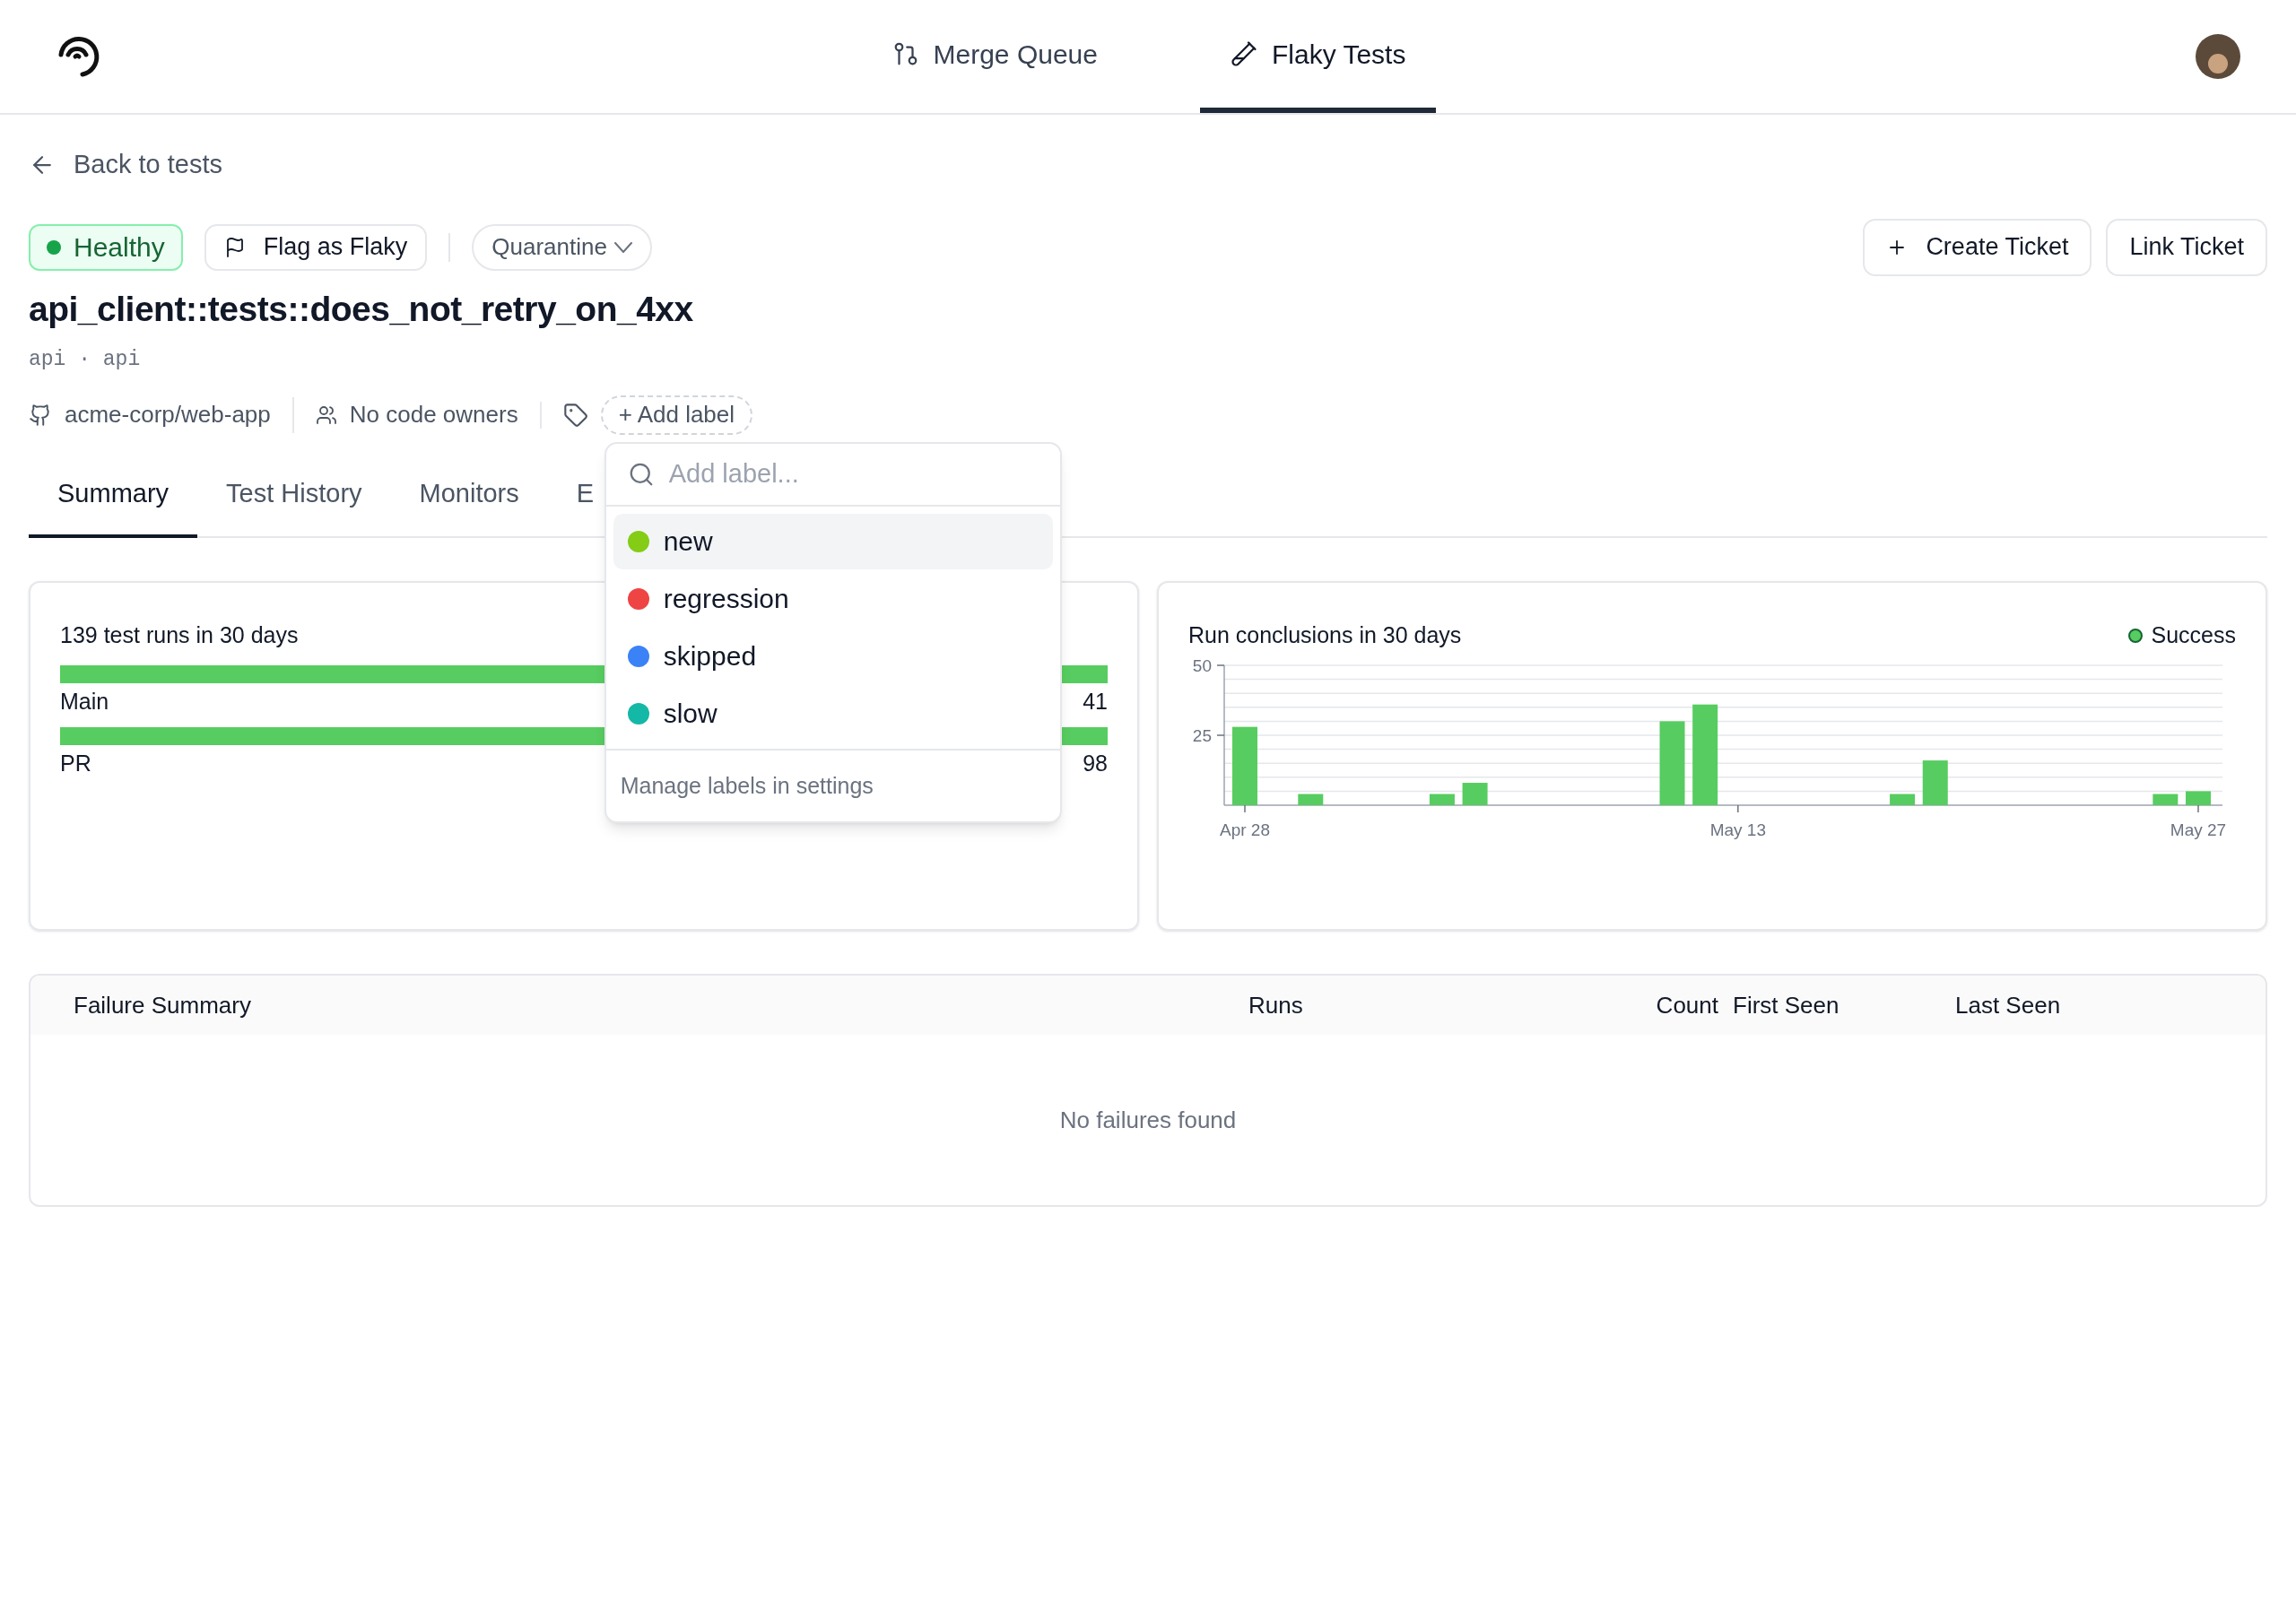  Describe the element at coordinates (1325, 635) in the screenshot. I see `card-title: Run conclusions in 30 days` at that location.